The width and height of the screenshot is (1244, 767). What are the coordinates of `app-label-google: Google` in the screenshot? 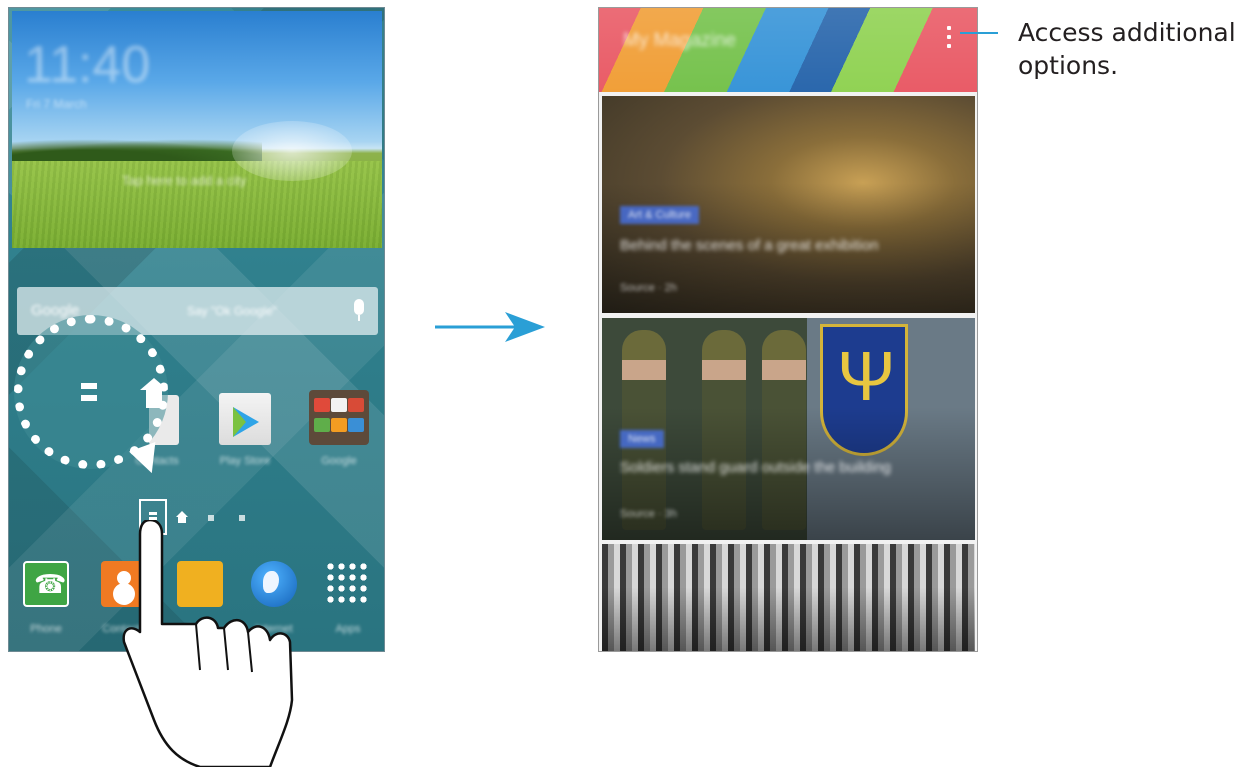 It's located at (339, 461).